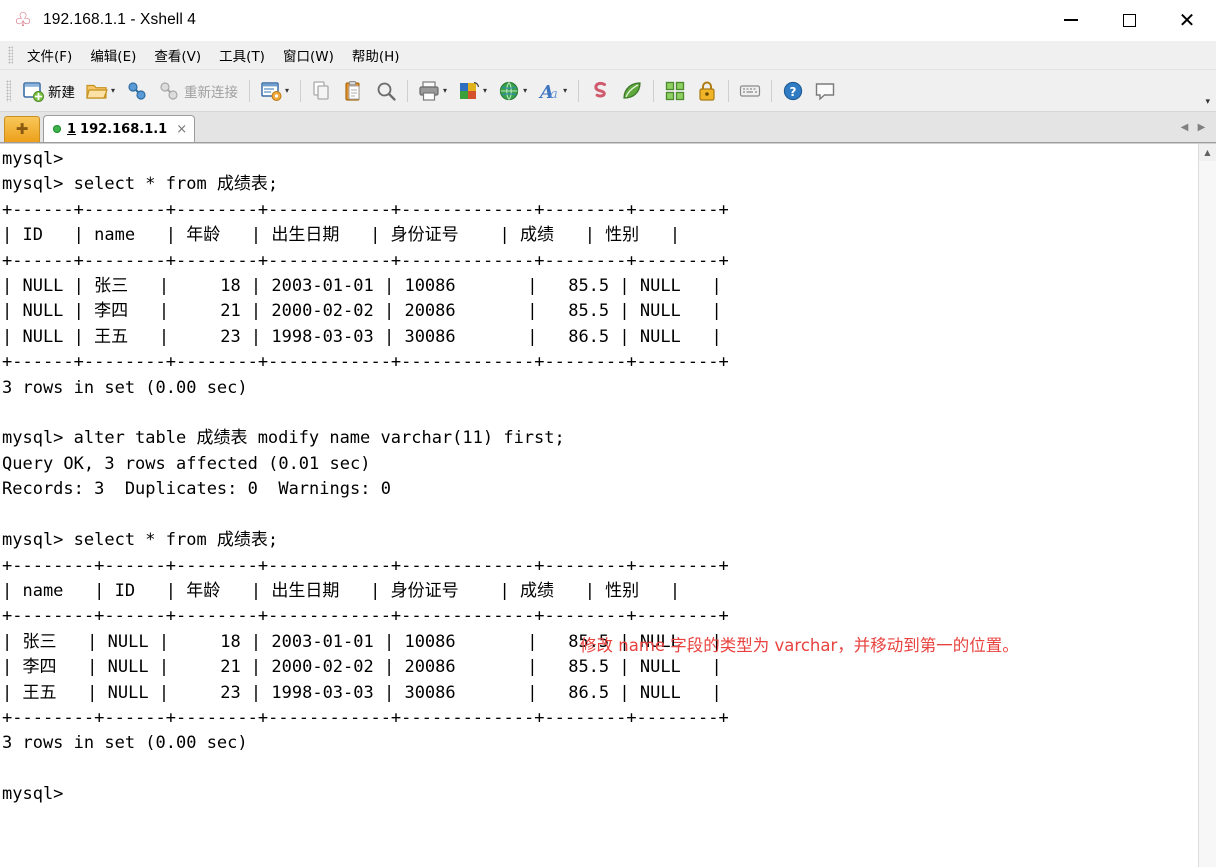  What do you see at coordinates (72, 129) in the screenshot?
I see `tab-number: 1` at bounding box center [72, 129].